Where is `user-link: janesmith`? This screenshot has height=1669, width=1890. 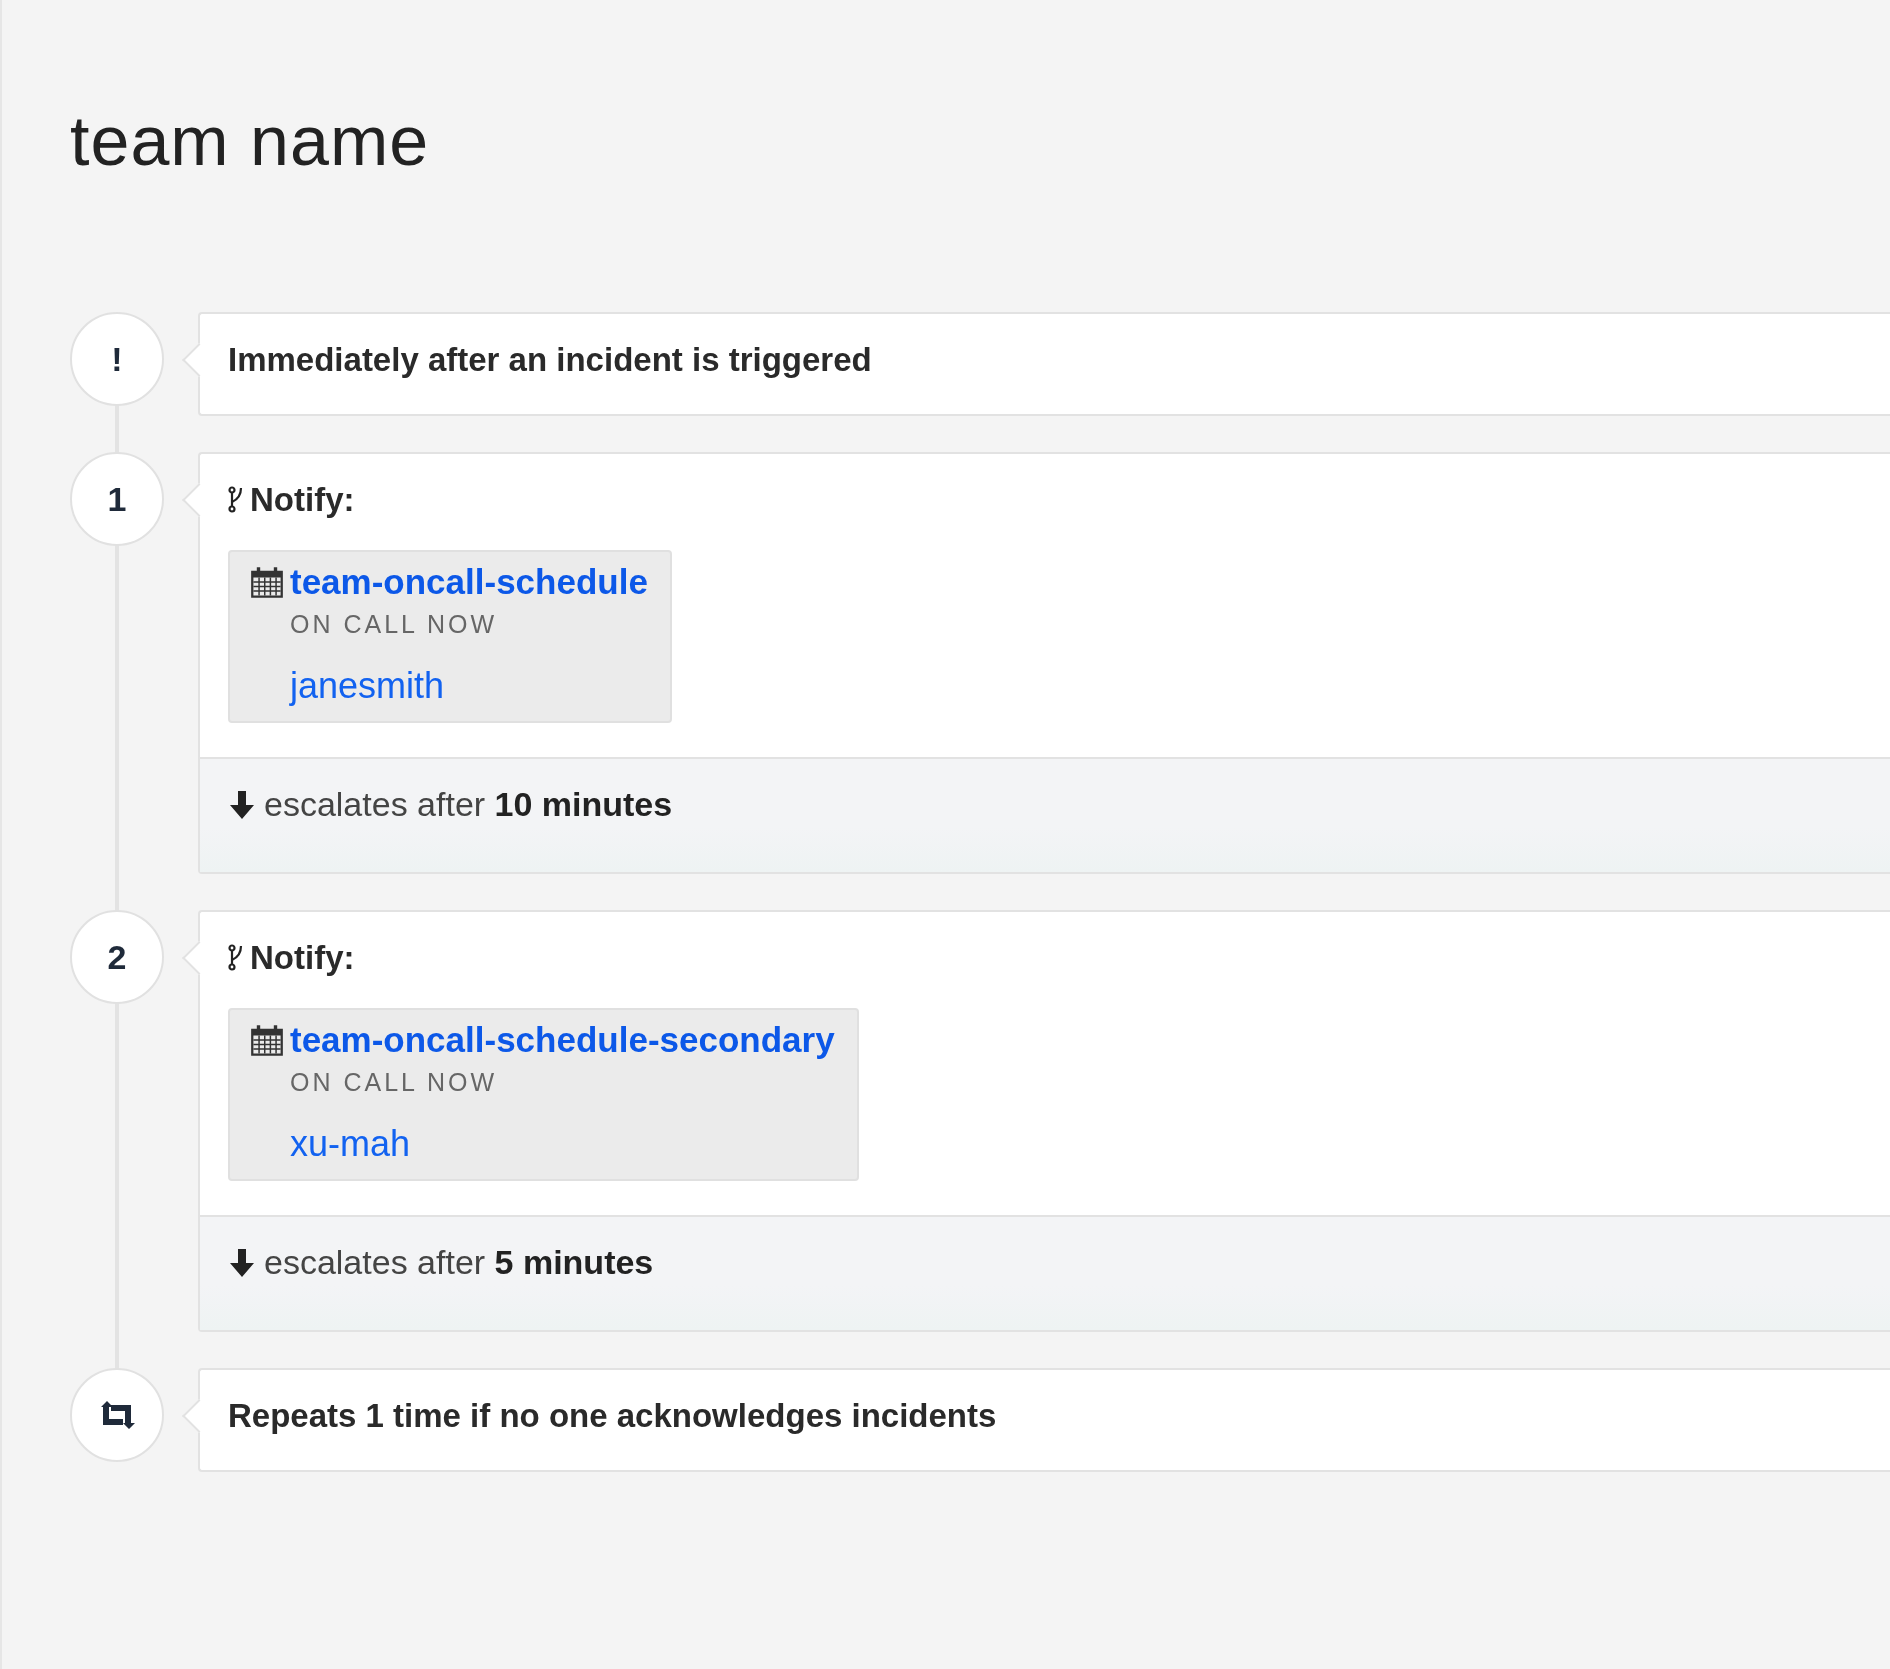
user-link: janesmith is located at coordinates (469, 686).